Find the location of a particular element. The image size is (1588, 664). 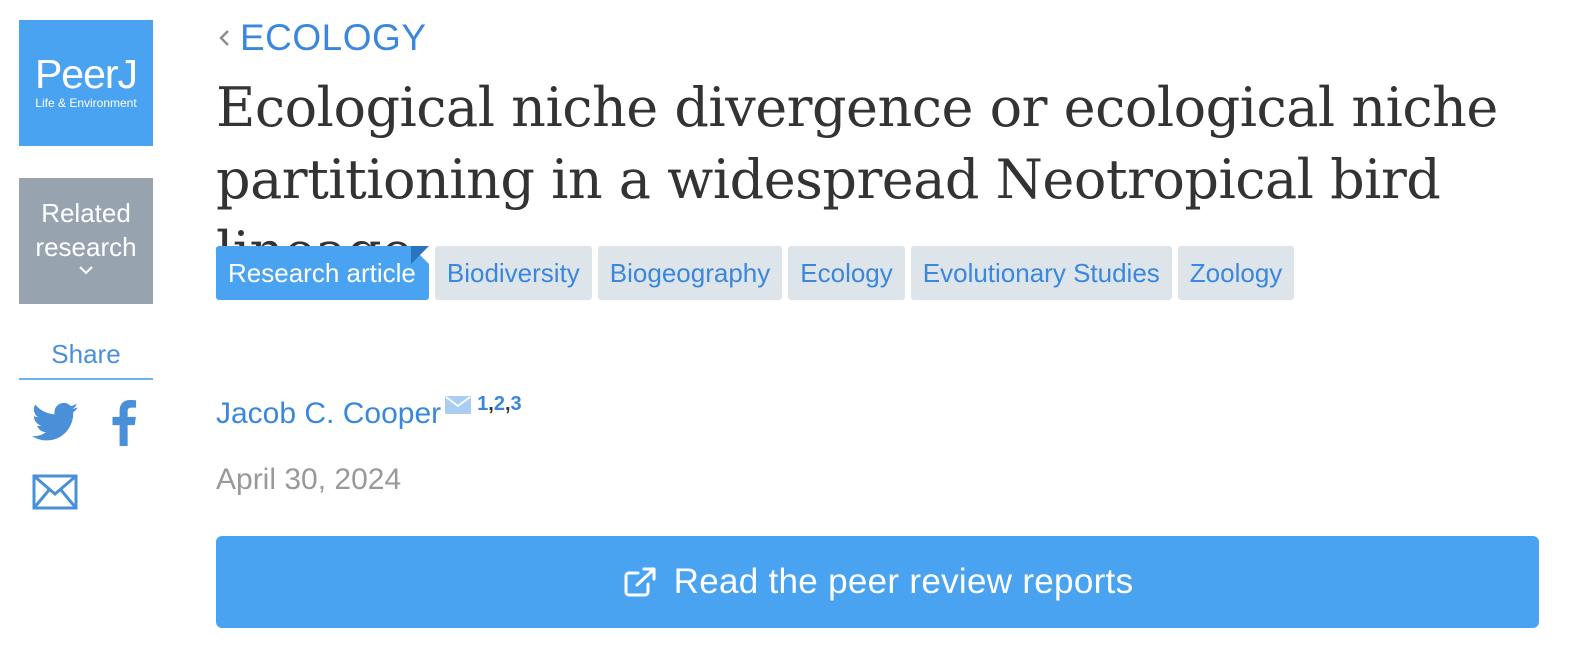

affiliation-link-3: 3 is located at coordinates (516, 404).